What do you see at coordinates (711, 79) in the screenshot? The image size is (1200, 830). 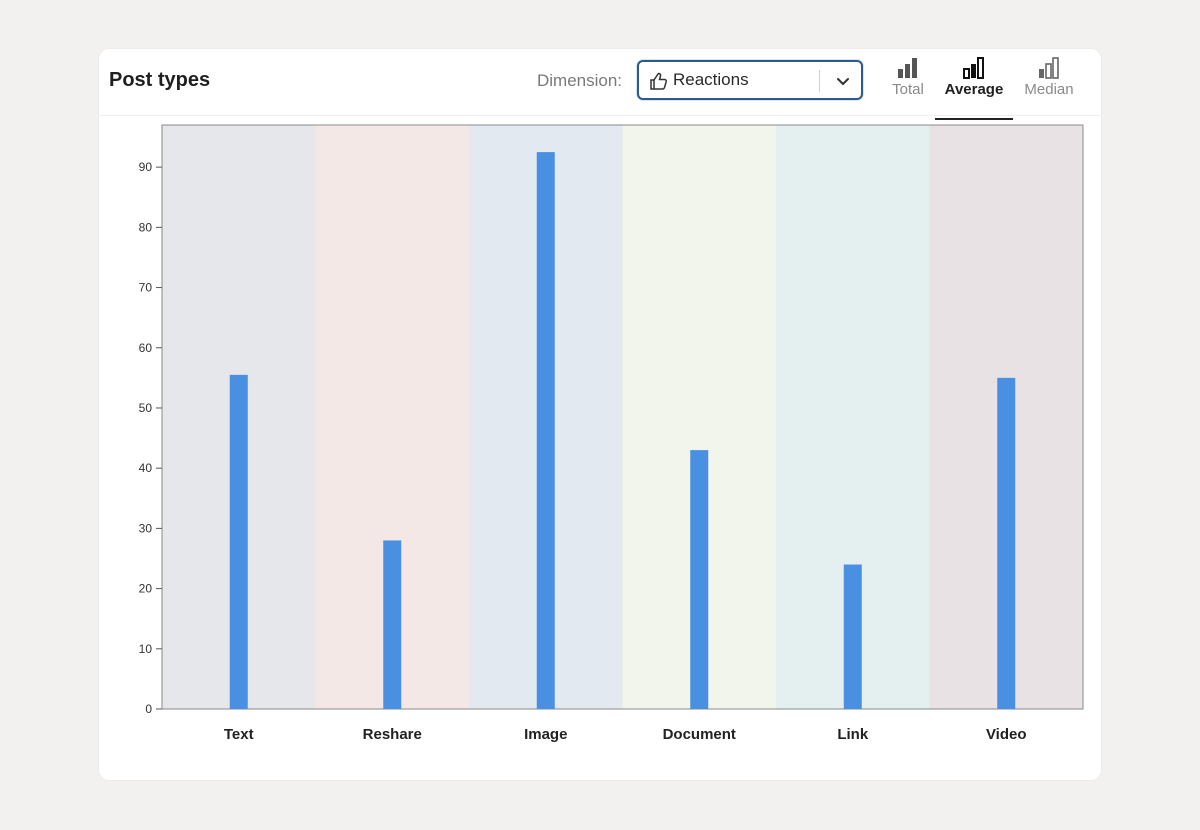 I see `dimension-value: Reactions` at bounding box center [711, 79].